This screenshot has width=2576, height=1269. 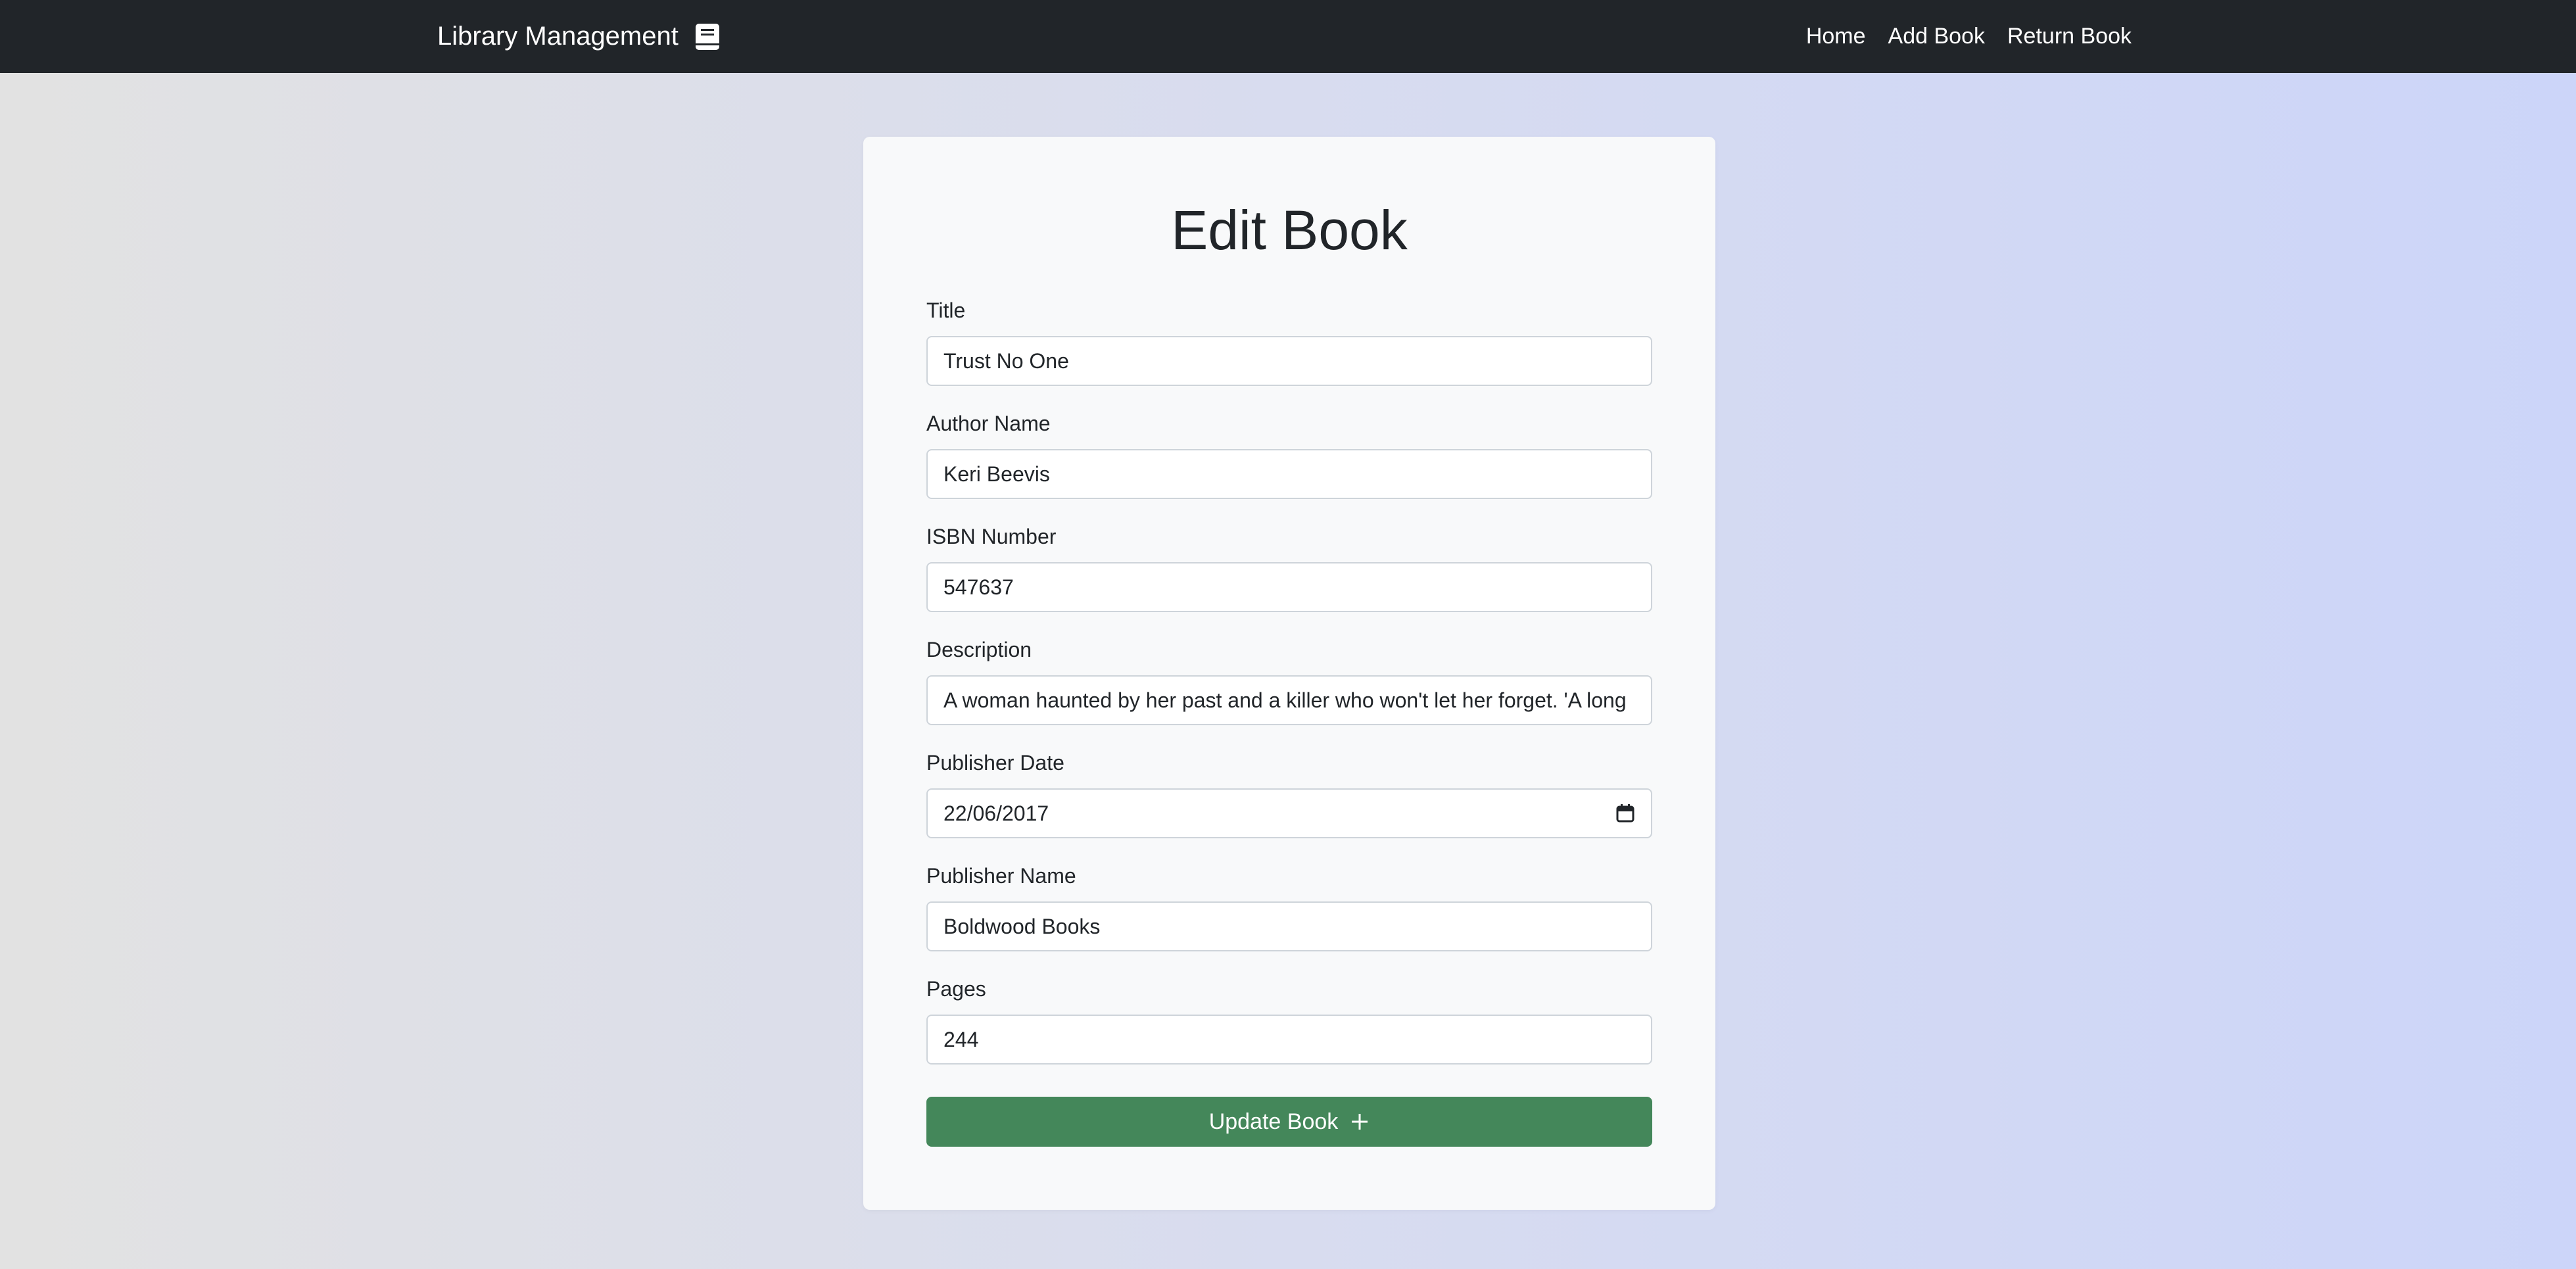 I want to click on author-label: Author Name, so click(x=989, y=423).